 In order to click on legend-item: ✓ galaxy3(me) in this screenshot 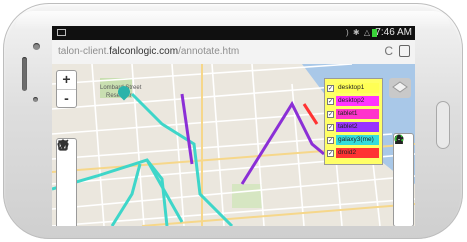, I will do `click(353, 140)`.